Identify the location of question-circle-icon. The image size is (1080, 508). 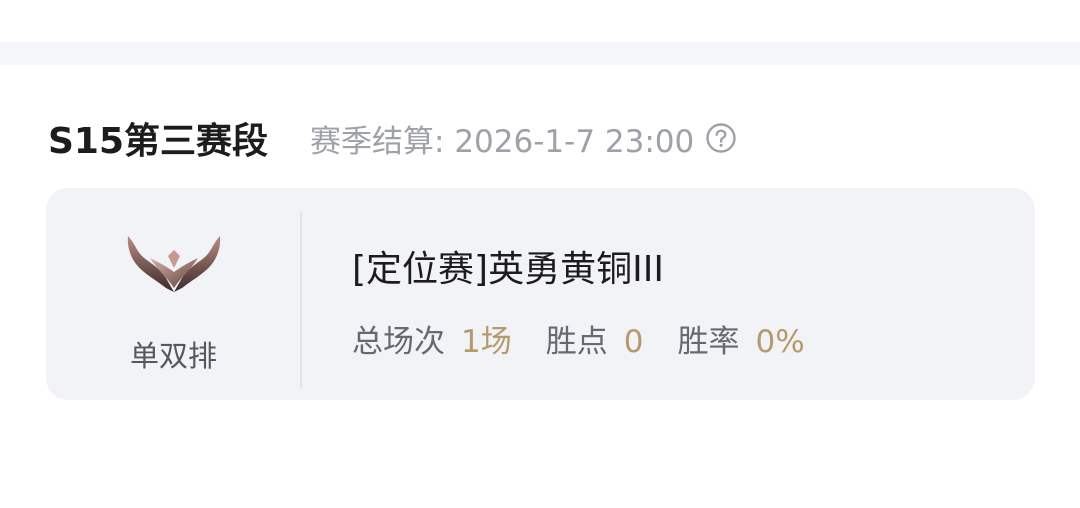
(721, 138).